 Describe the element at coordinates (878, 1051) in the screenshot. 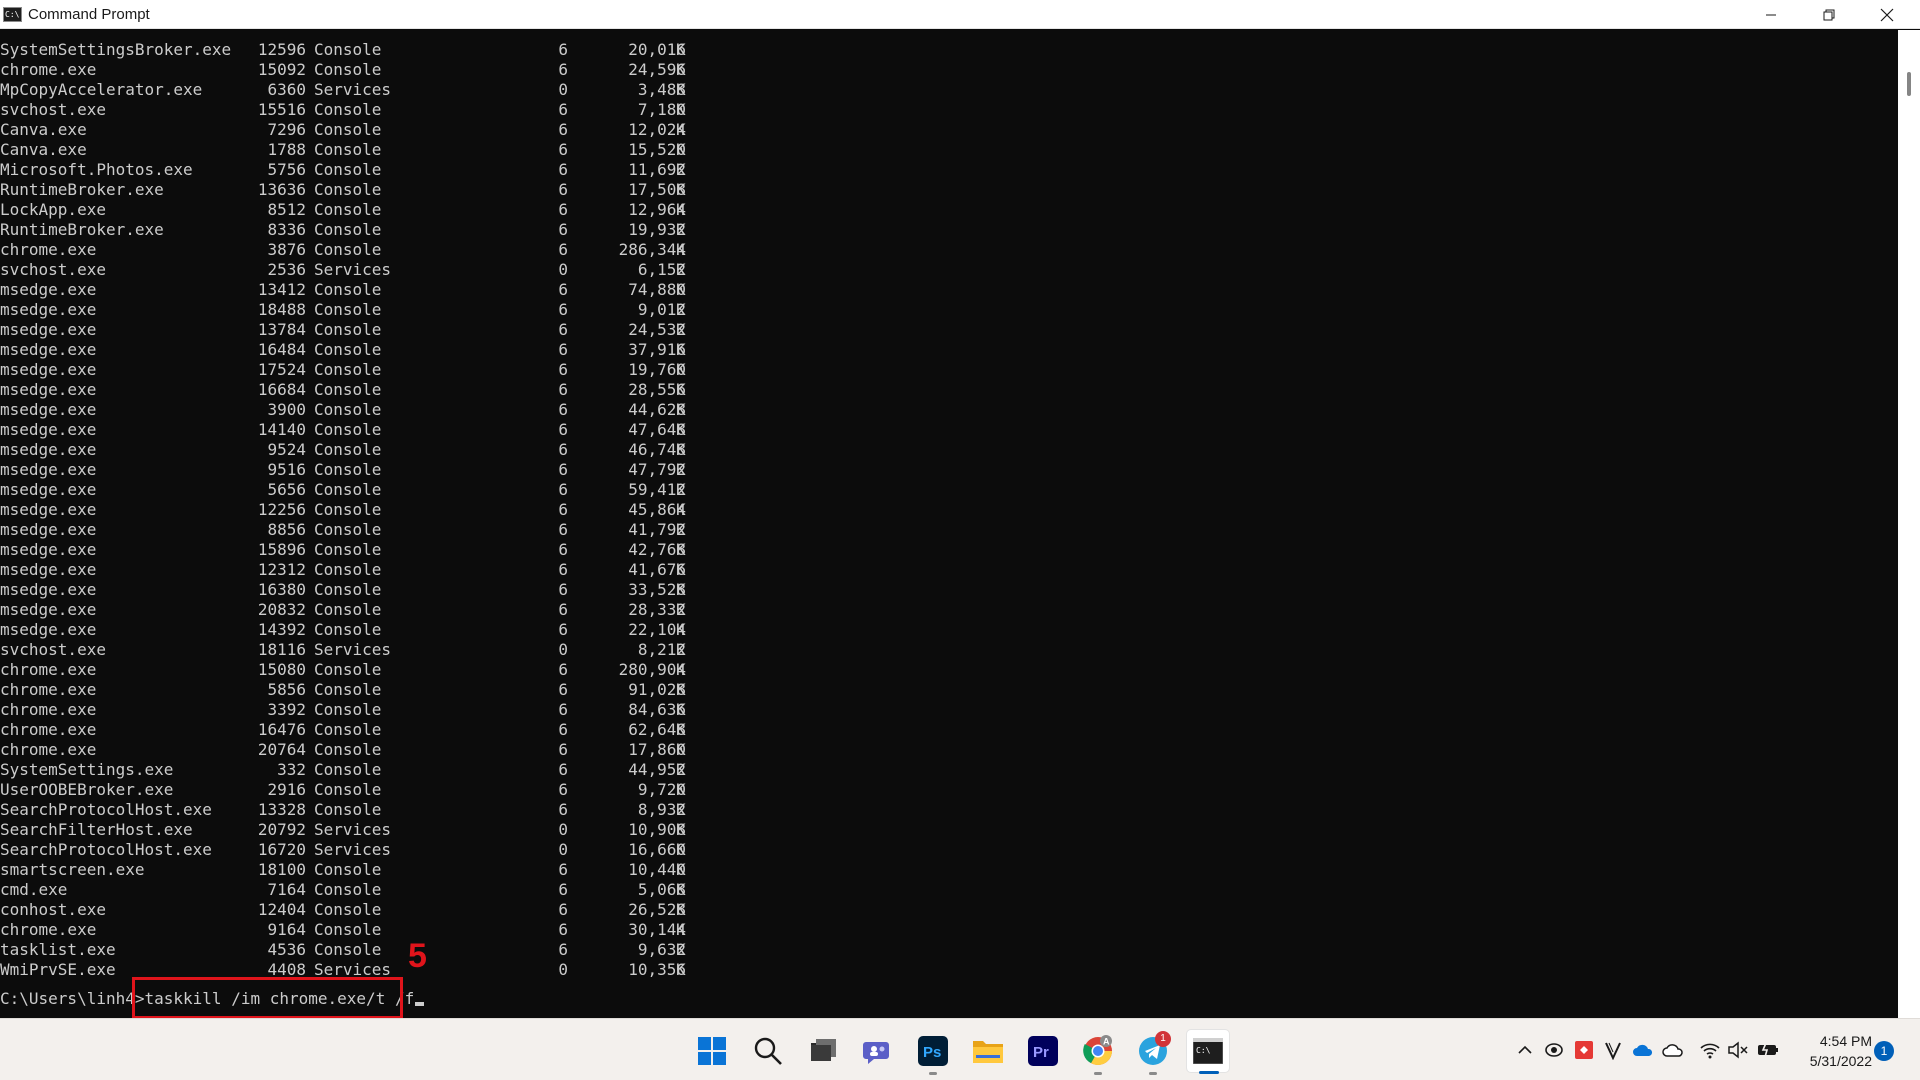

I see `teams-chat-button` at that location.